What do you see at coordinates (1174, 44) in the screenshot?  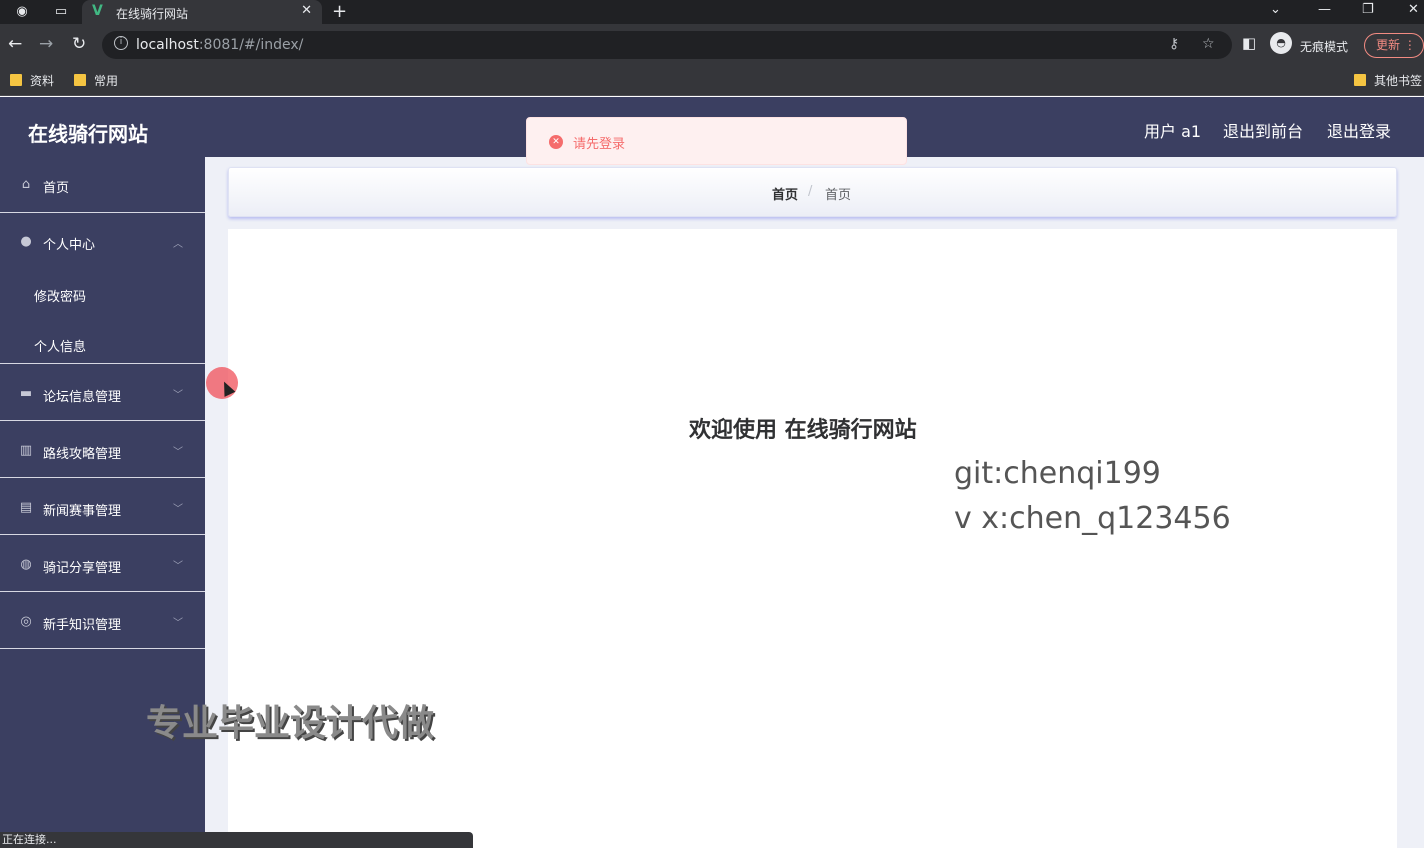 I see `password-key-icon: ⚷` at bounding box center [1174, 44].